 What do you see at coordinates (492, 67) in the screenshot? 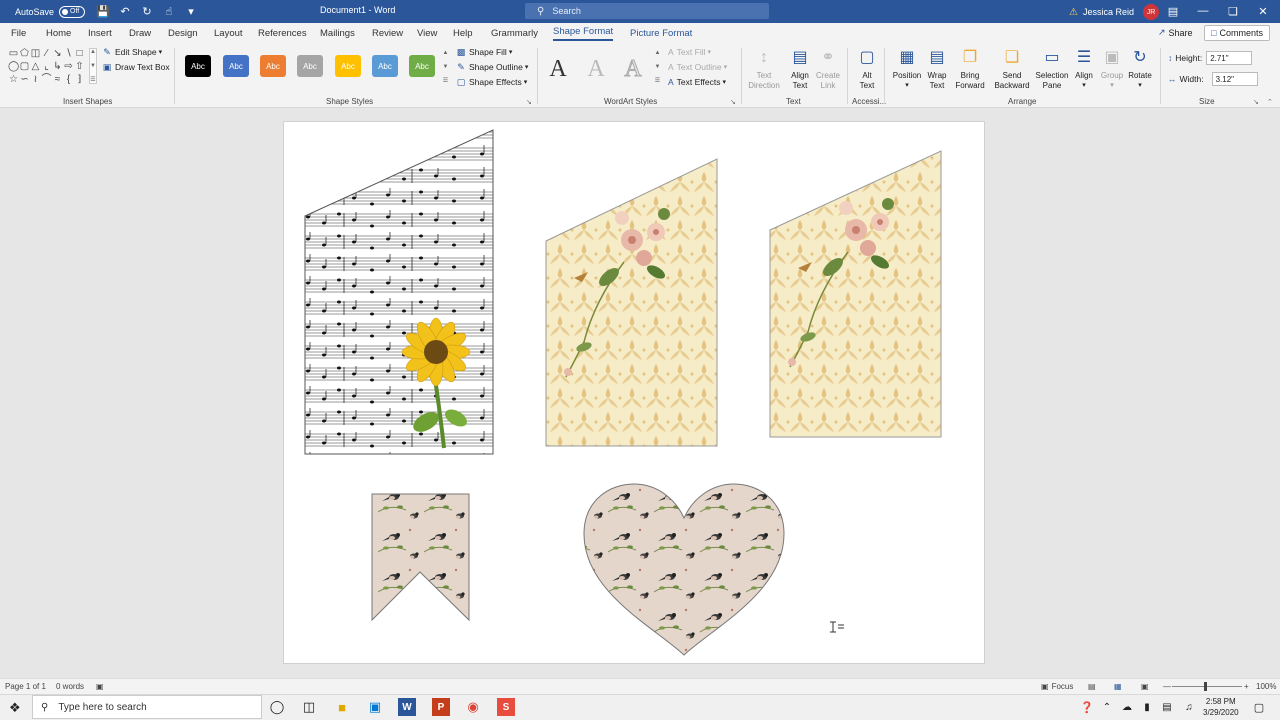
I see `shape-outline-button: ✎ Shape Outline ▾` at bounding box center [492, 67].